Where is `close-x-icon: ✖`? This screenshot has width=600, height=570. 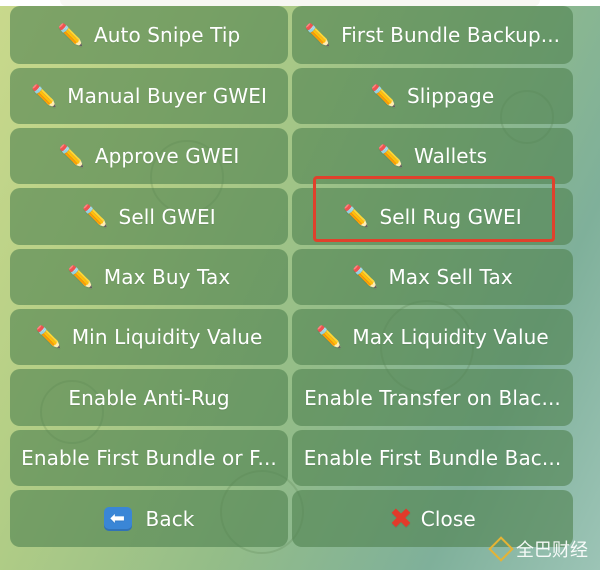
close-x-icon: ✖ is located at coordinates (401, 518).